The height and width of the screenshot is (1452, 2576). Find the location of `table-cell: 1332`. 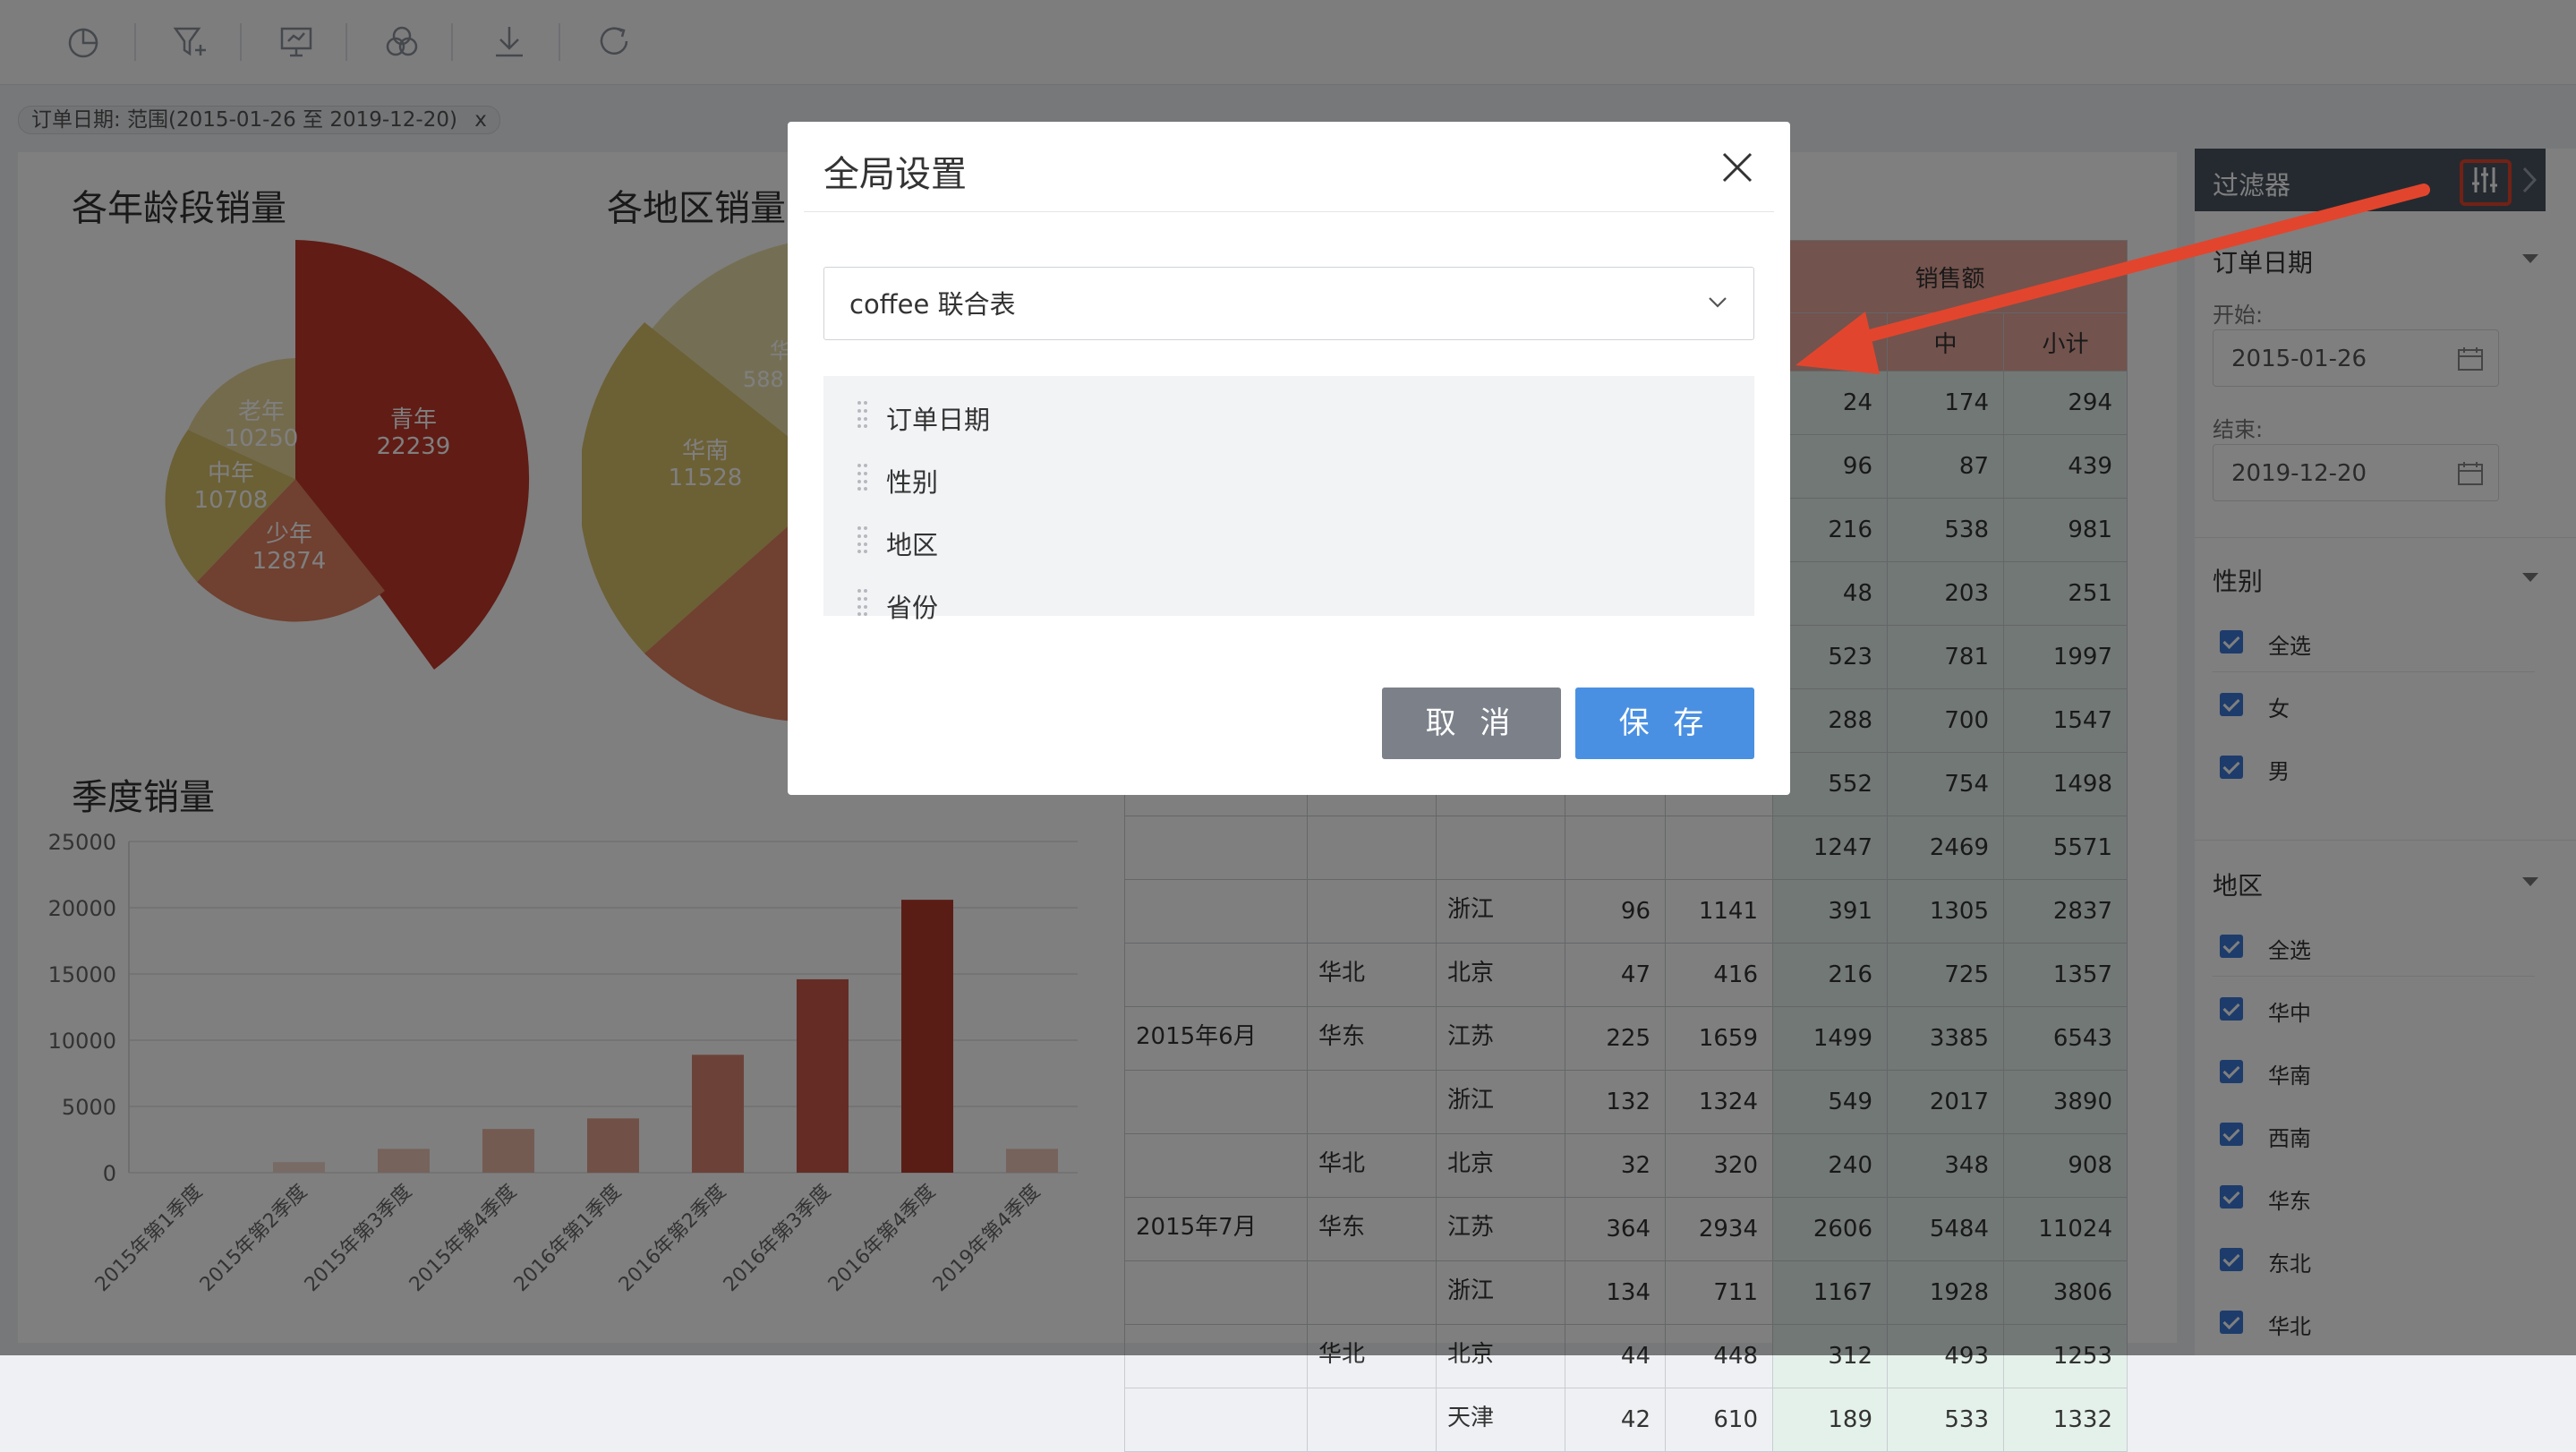

table-cell: 1332 is located at coordinates (2065, 1420).